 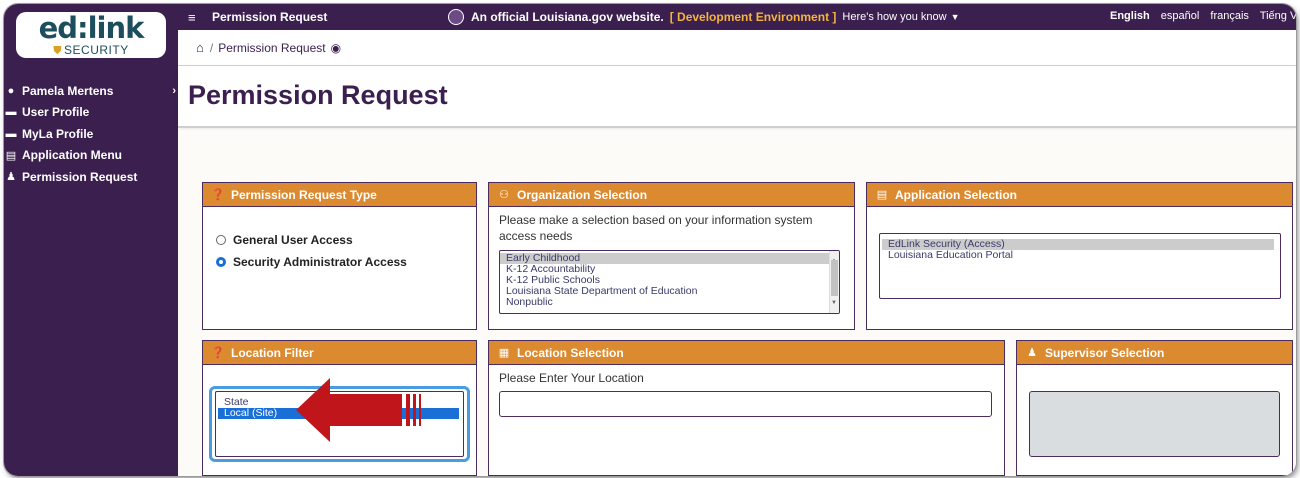 What do you see at coordinates (834, 278) in the screenshot?
I see `scroll-thumb` at bounding box center [834, 278].